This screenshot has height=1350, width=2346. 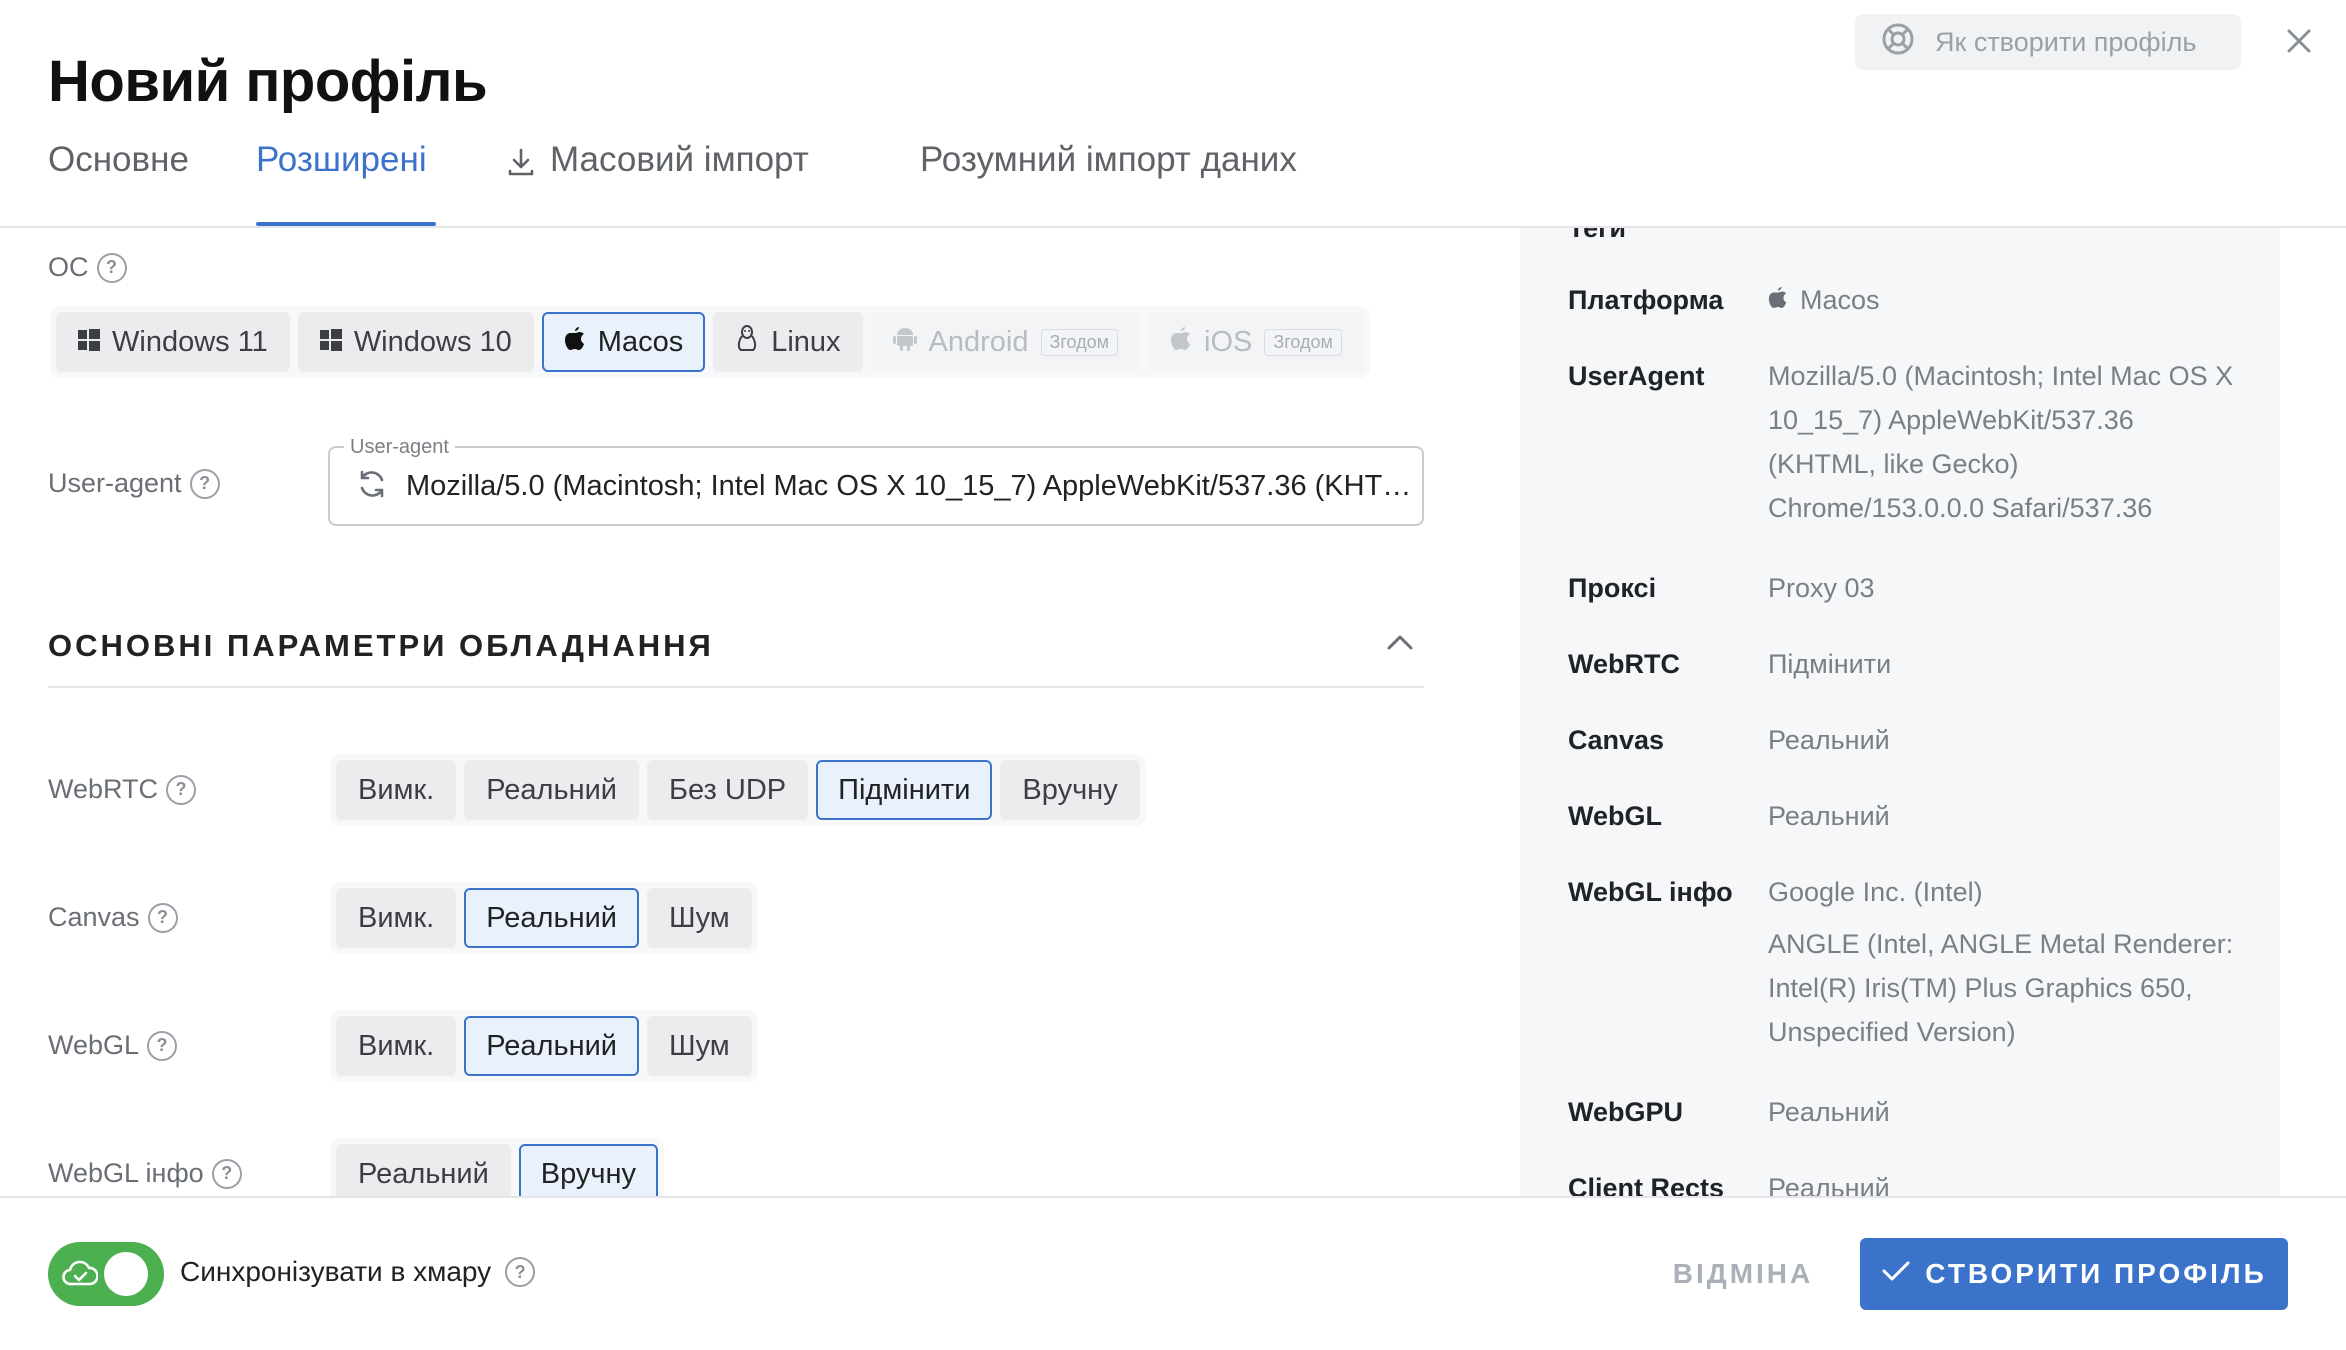 What do you see at coordinates (80, 1275) in the screenshot?
I see `cloud-check-icon` at bounding box center [80, 1275].